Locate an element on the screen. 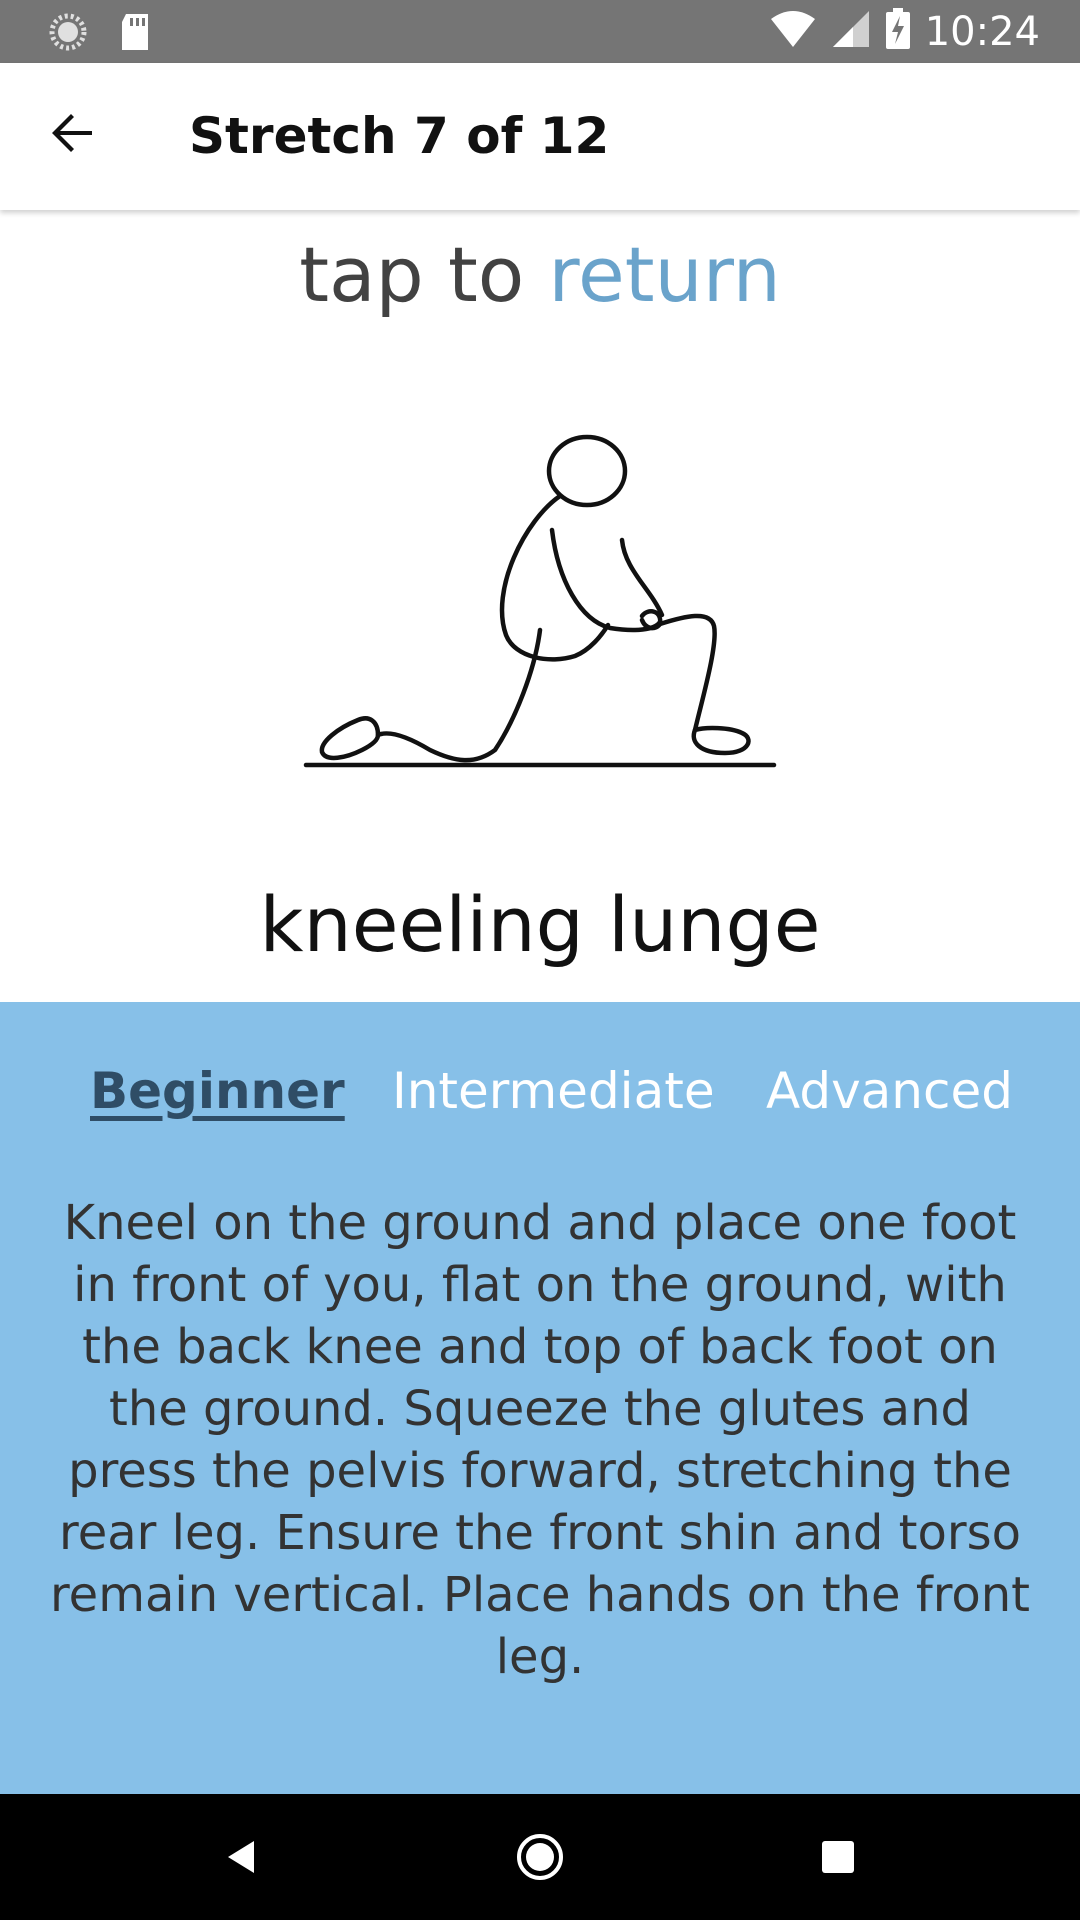 Image resolution: width=1080 pixels, height=1920 pixels. battery-charging-icon is located at coordinates (898, 31).